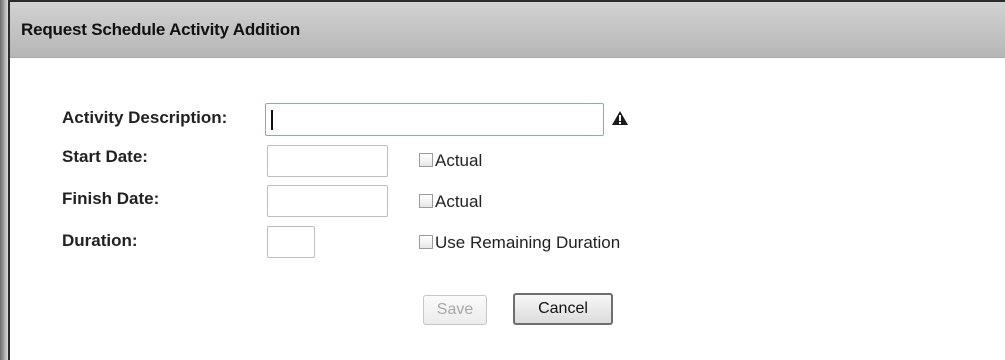 The height and width of the screenshot is (360, 1005). What do you see at coordinates (620, 118) in the screenshot?
I see `warning-icon` at bounding box center [620, 118].